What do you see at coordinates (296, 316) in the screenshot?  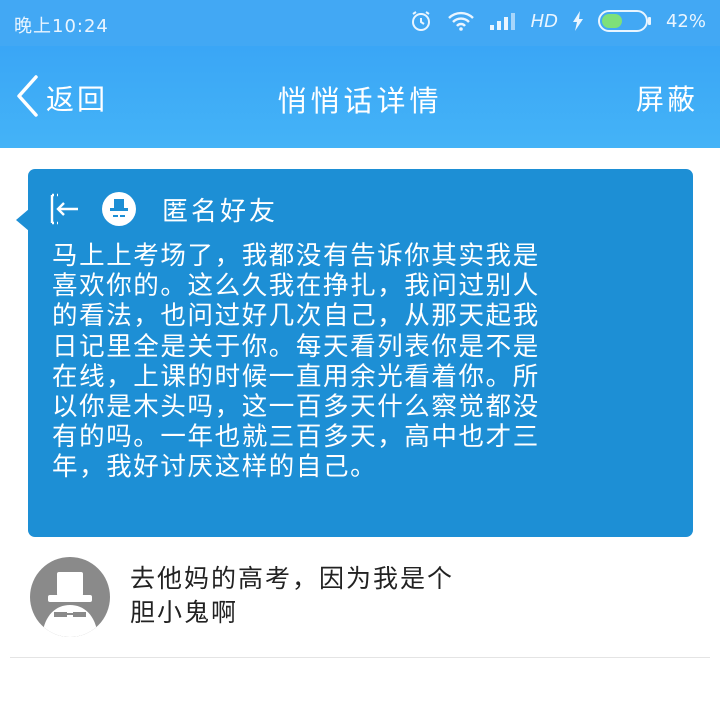 I see `message-line: 的看法，也问过好几次自己，从那天起我` at bounding box center [296, 316].